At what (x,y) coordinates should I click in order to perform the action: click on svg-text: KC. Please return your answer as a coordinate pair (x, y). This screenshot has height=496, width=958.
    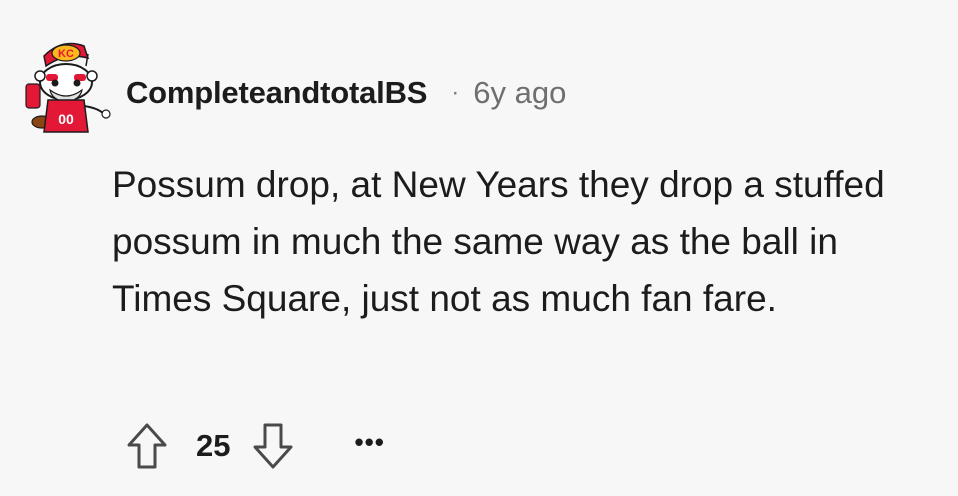
    Looking at the image, I should click on (66, 54).